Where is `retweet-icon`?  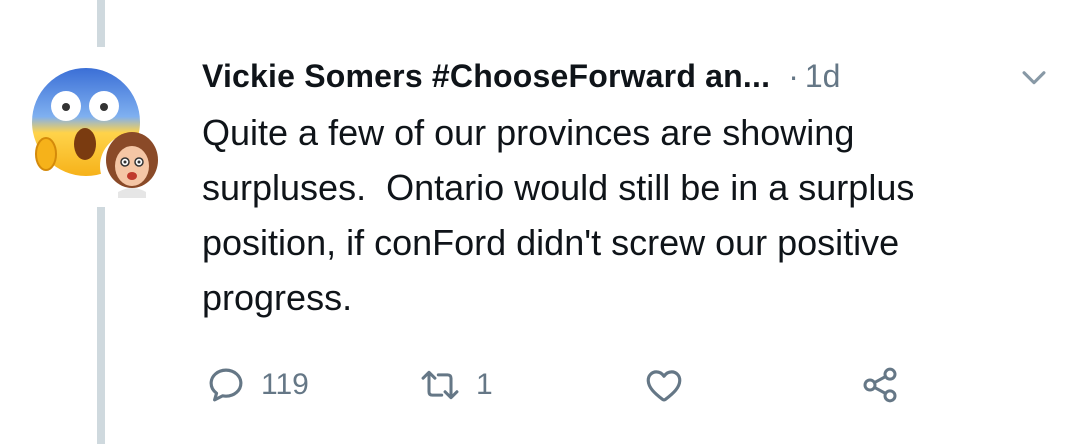
retweet-icon is located at coordinates (440, 385).